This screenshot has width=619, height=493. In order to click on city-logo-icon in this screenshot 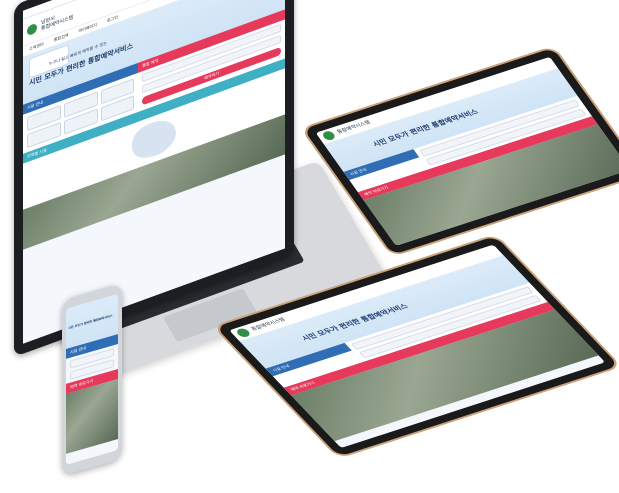, I will do `click(32, 29)`.